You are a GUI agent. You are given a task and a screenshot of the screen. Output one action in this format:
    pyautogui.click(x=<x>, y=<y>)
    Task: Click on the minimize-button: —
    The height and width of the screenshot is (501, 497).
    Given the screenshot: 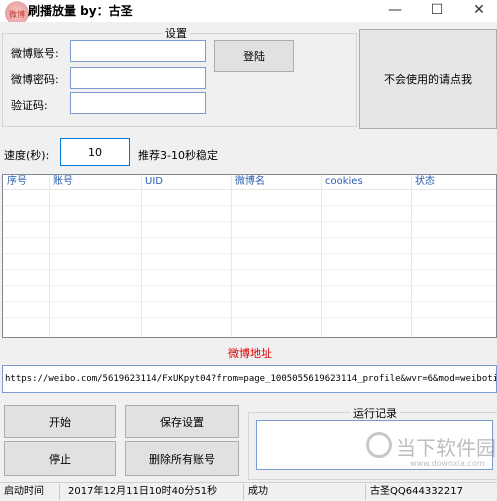 What is the action you would take?
    pyautogui.click(x=395, y=11)
    